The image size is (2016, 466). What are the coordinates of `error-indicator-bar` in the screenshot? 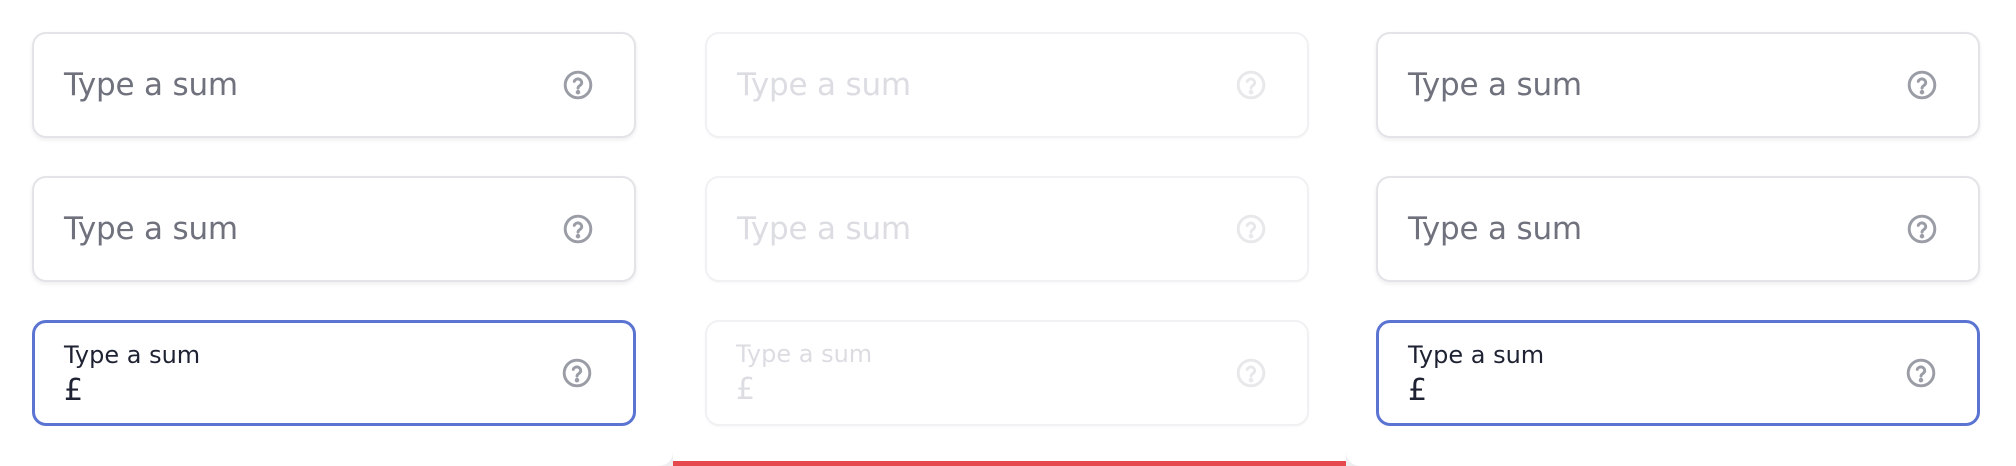 It's located at (1009, 463).